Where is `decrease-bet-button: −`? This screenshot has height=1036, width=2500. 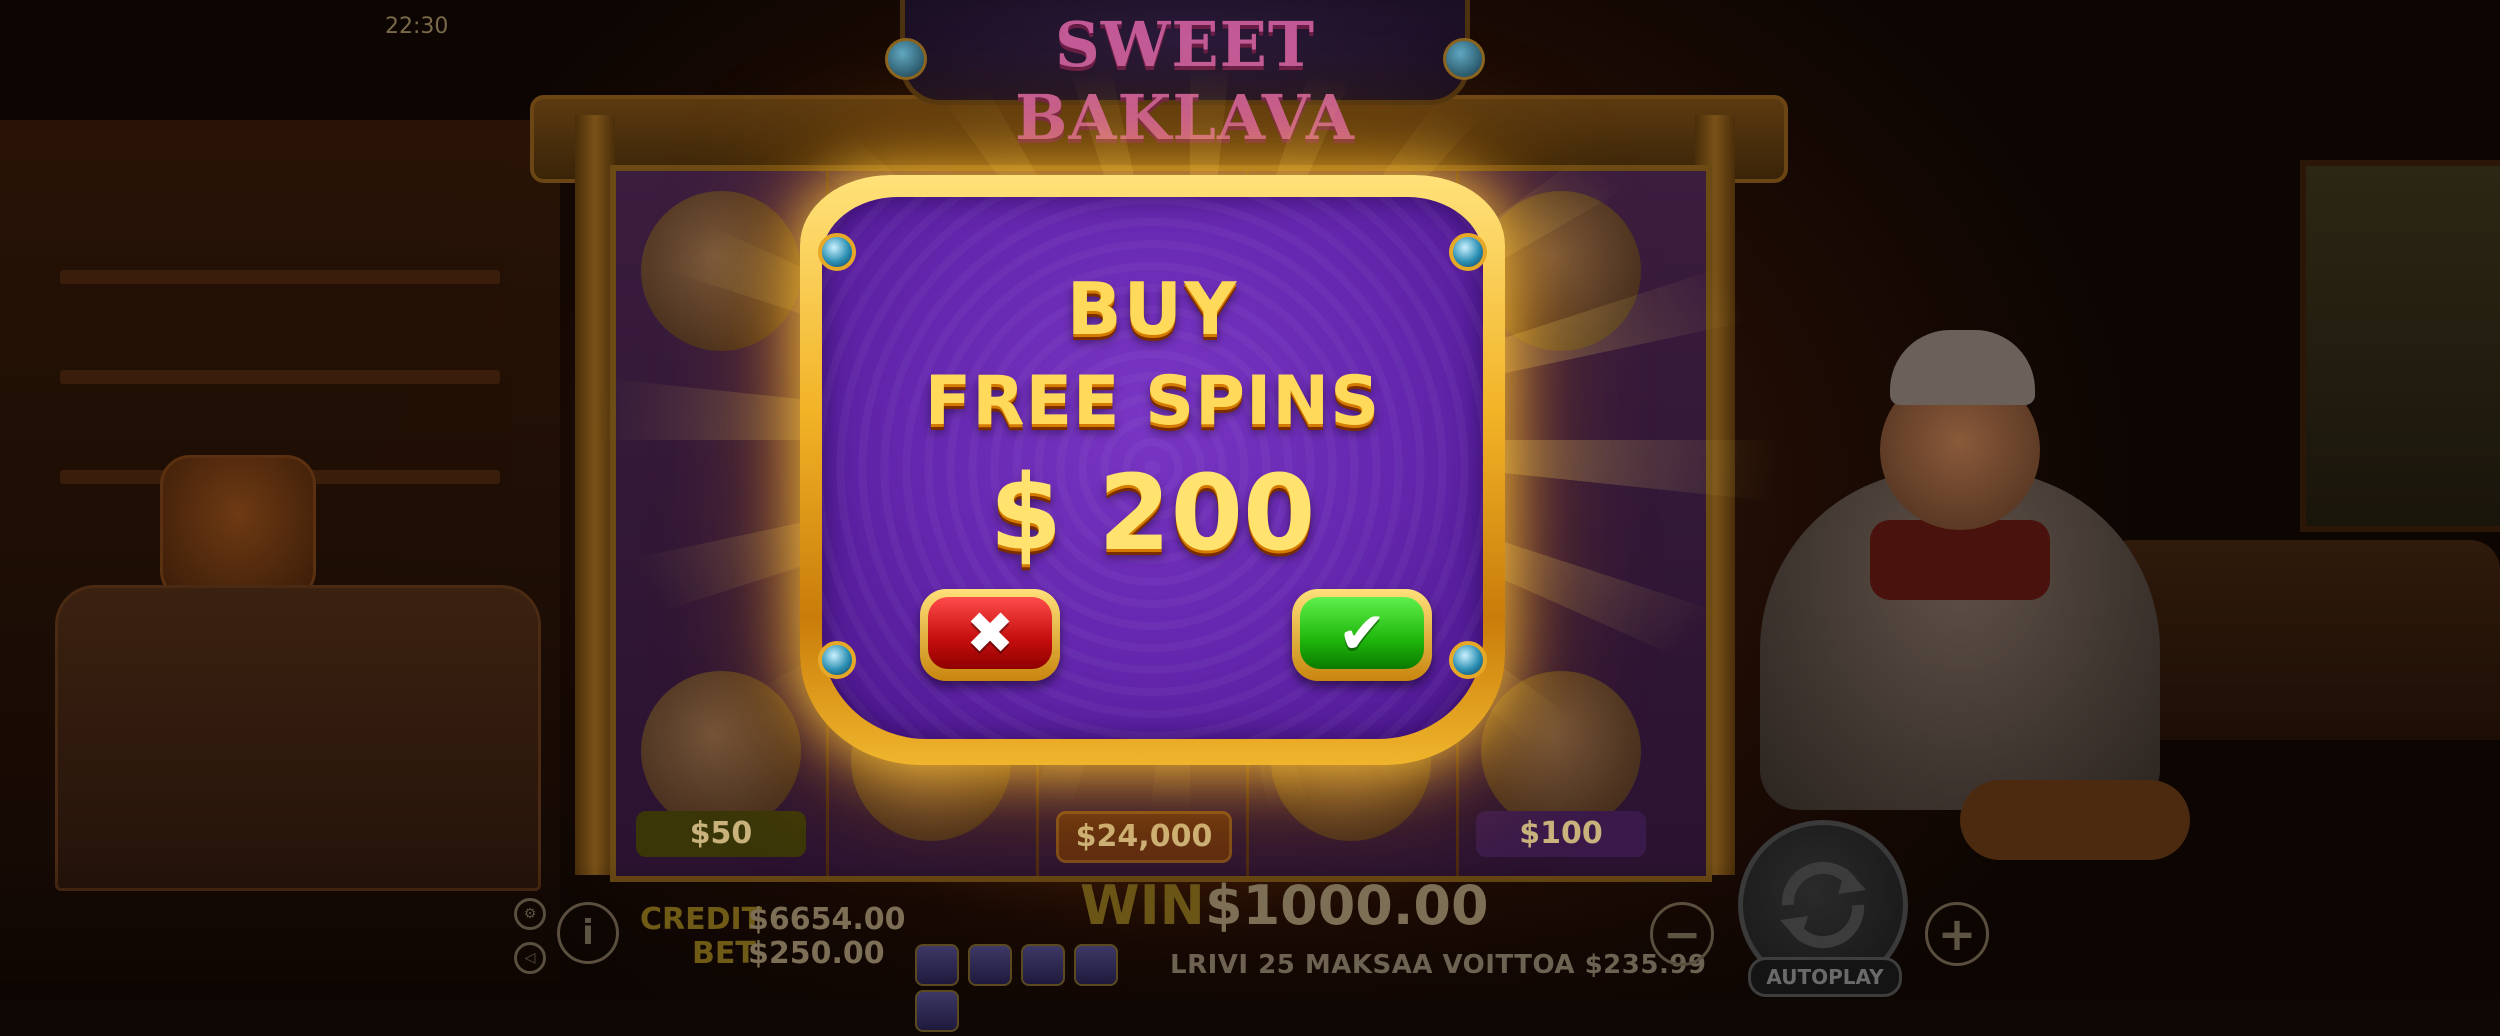 decrease-bet-button: − is located at coordinates (1682, 934).